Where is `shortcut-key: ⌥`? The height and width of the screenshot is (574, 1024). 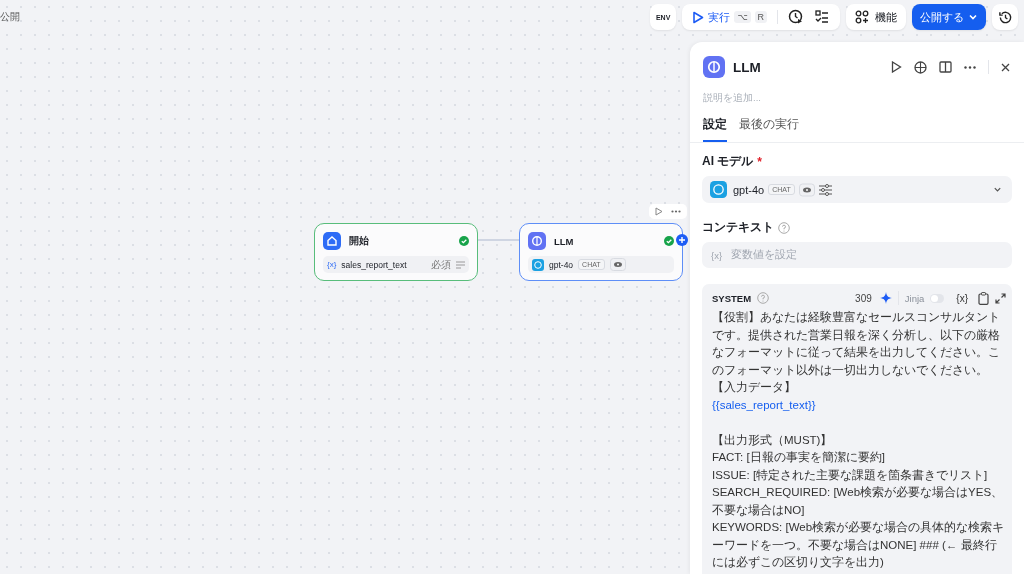
shortcut-key: ⌥ is located at coordinates (742, 17).